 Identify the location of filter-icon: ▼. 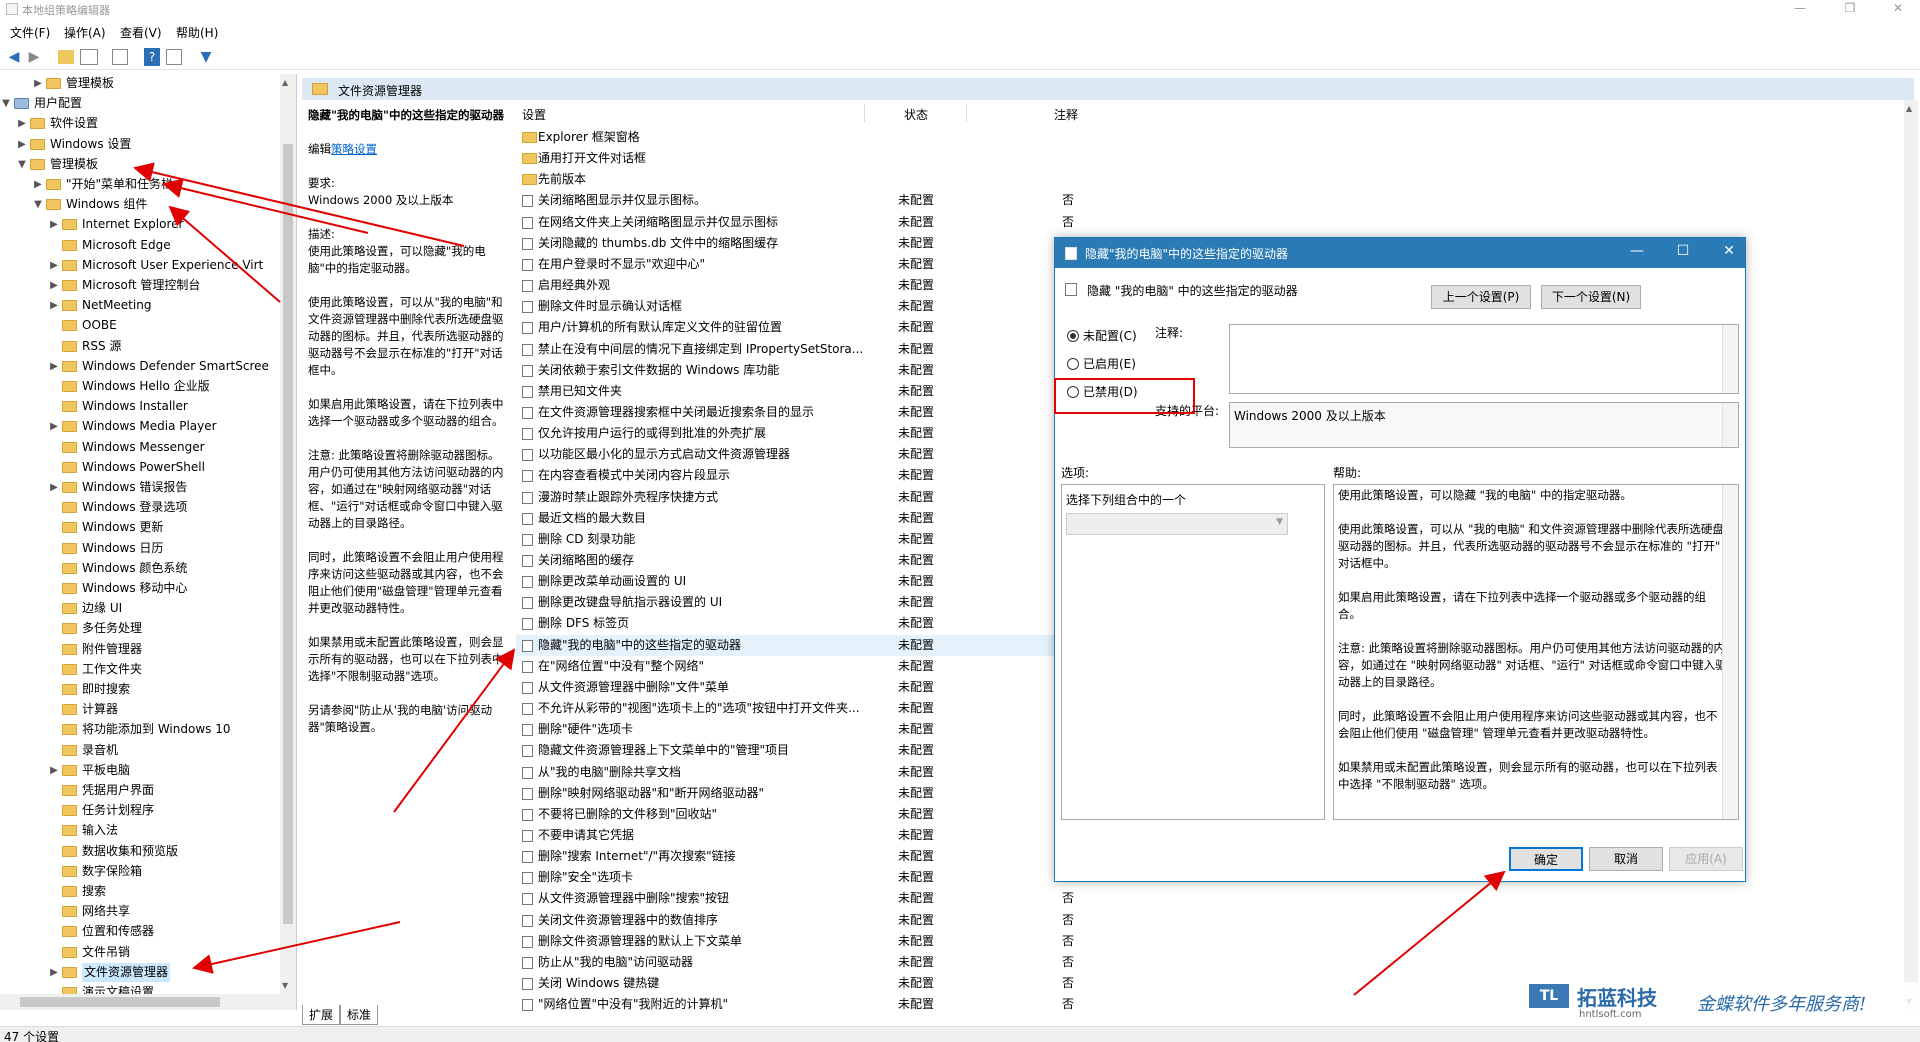
(206, 57).